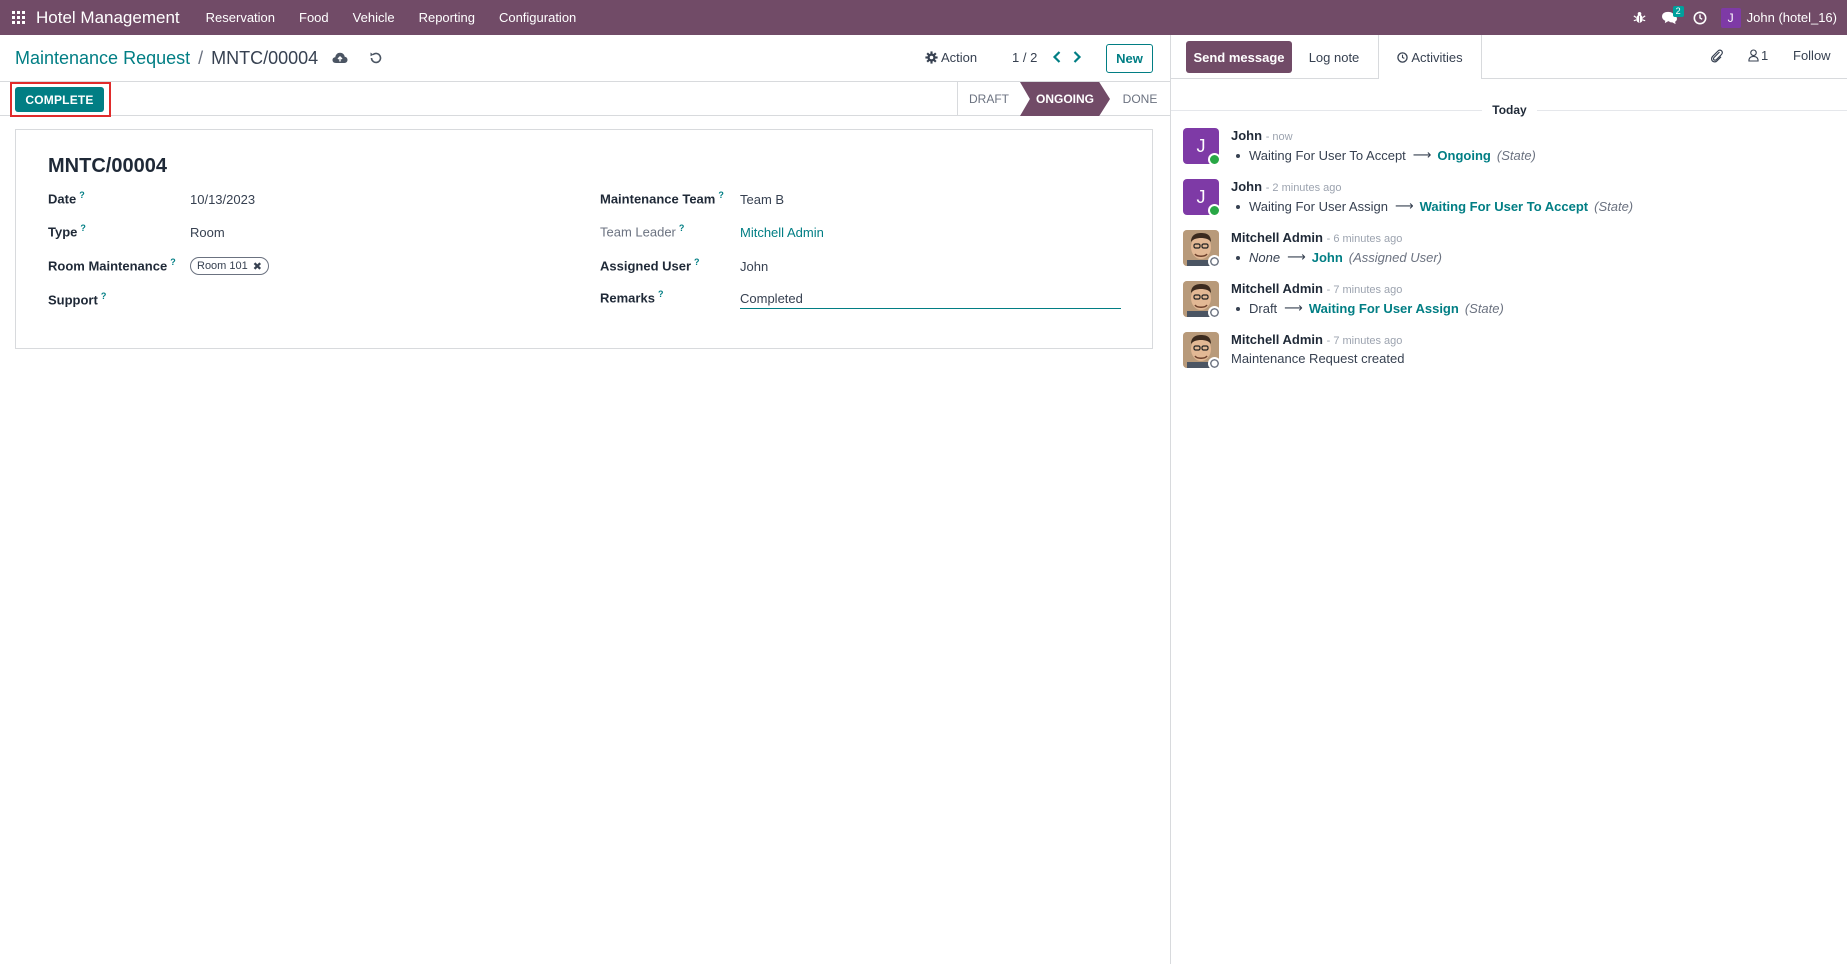 The image size is (1847, 964). Describe the element at coordinates (222, 266) in the screenshot. I see `room-tag-label: Room 101` at that location.